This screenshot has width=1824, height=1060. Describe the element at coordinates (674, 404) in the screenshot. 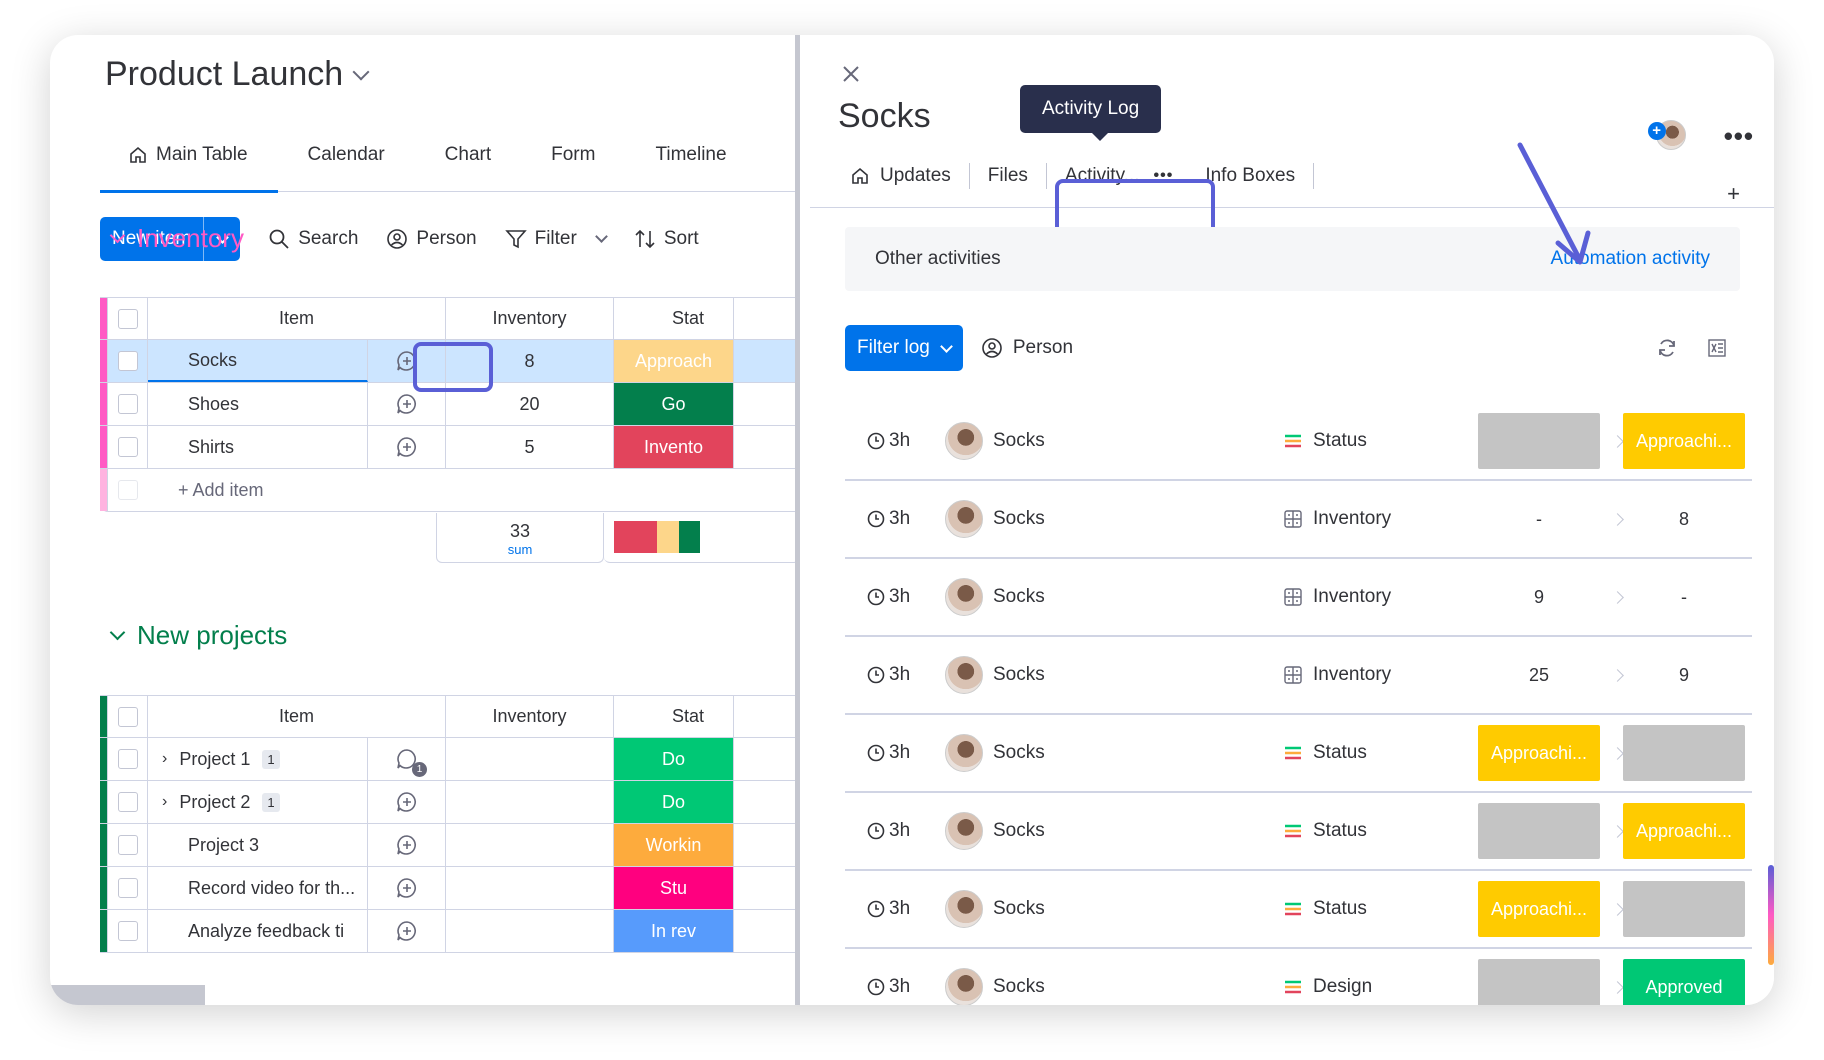

I see `status-cell: Go` at that location.